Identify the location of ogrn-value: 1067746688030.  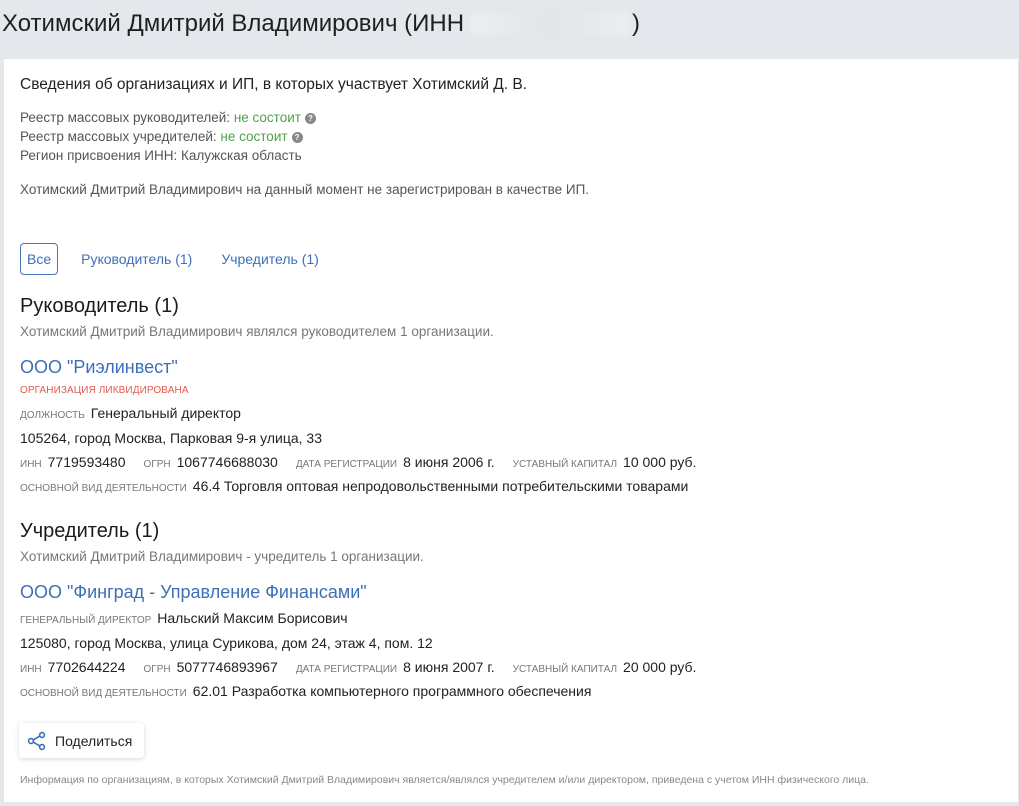
(227, 462).